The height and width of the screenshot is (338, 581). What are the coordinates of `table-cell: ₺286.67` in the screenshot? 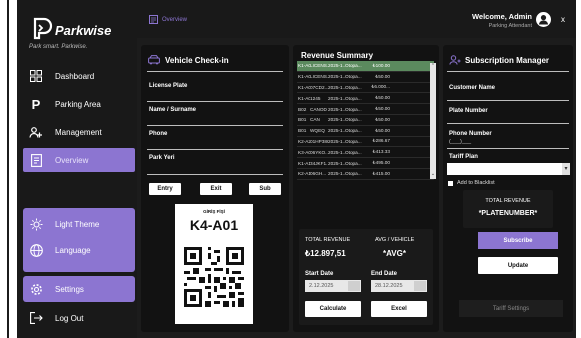 It's located at (381, 141).